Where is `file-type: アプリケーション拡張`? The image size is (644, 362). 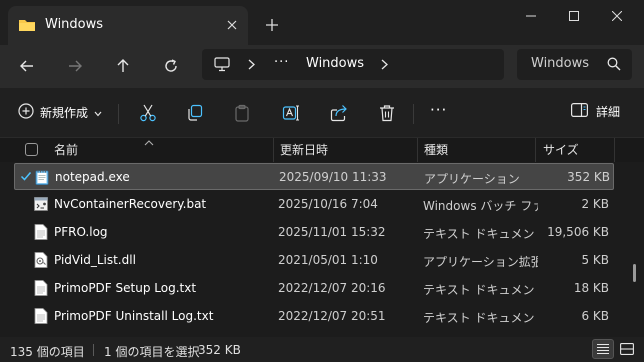
file-type: アプリケーション拡張 is located at coordinates (480, 262).